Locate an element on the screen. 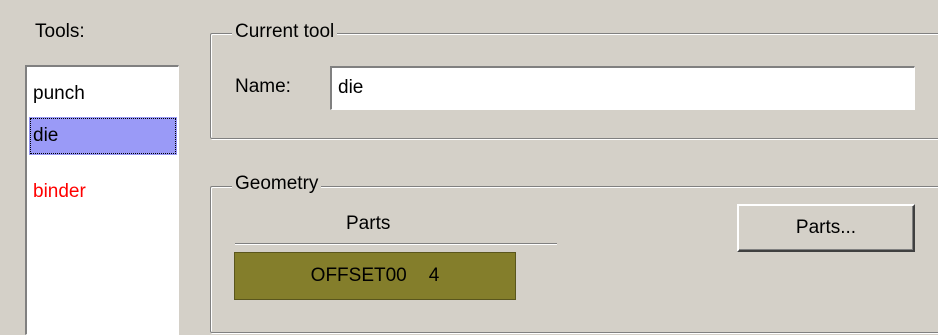  tool-item-punch: punch is located at coordinates (103, 94).